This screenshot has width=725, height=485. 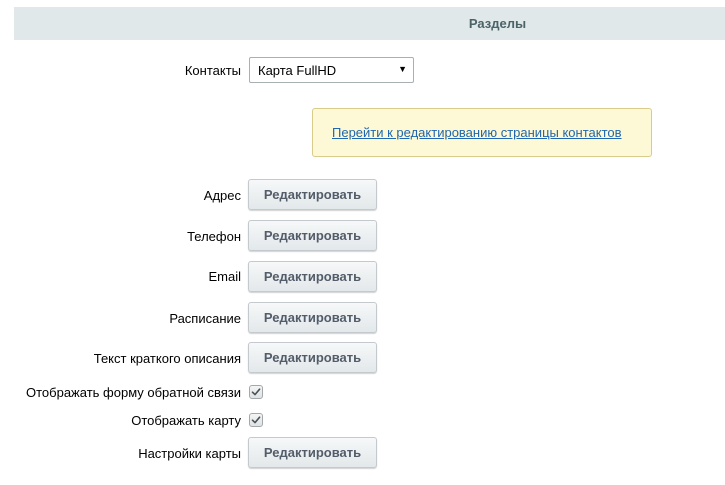 I want to click on field-label-address: Адрес, so click(x=222, y=195).